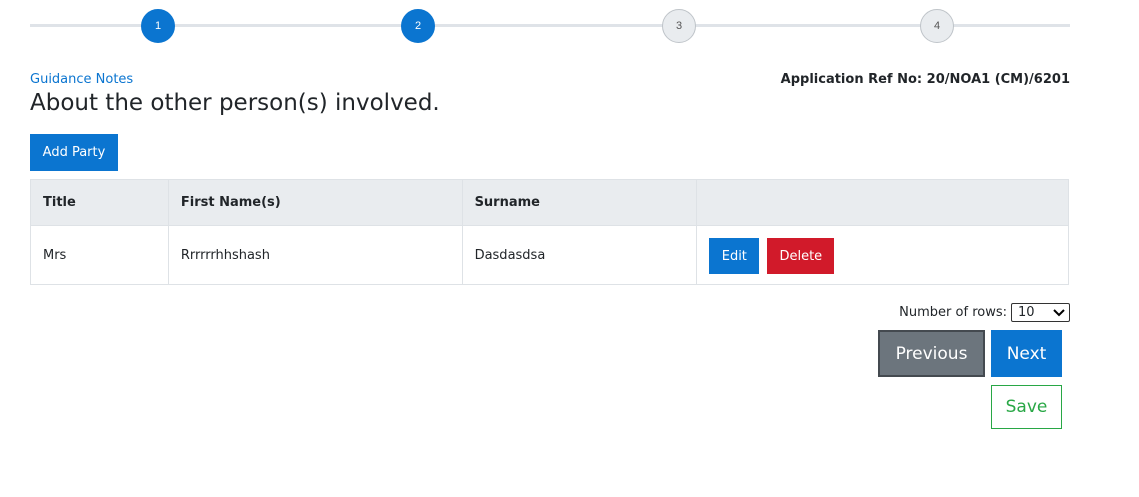 The width and height of the screenshot is (1139, 497). Describe the element at coordinates (235, 103) in the screenshot. I see `page-title: About the other person(s) involved.` at that location.